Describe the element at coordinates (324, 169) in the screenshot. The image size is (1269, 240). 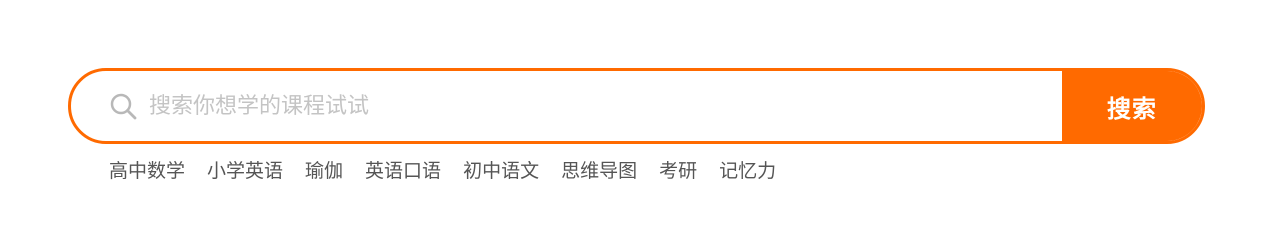
I see `hot-keyword-link: 瑜伽` at that location.